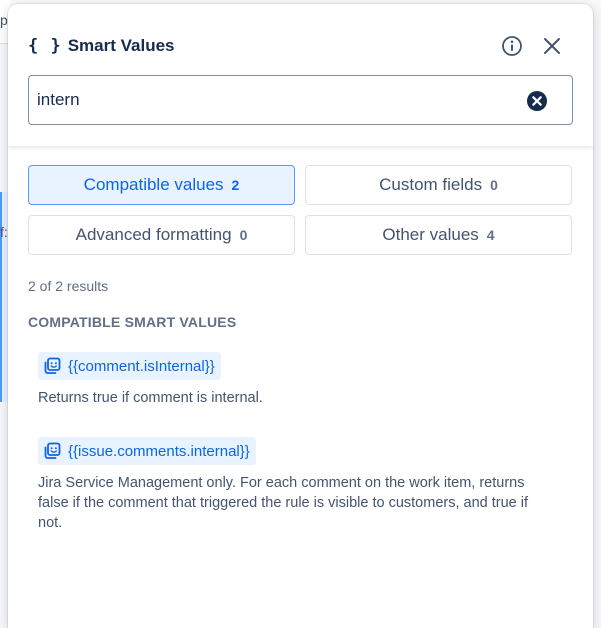 The image size is (601, 628). Describe the element at coordinates (300, 46) in the screenshot. I see `title-row: { } Smart Values` at that location.